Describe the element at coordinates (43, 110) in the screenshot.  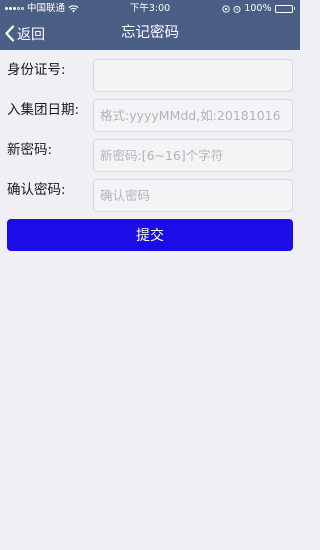
I see `join-date-label: 入集团日期:` at that location.